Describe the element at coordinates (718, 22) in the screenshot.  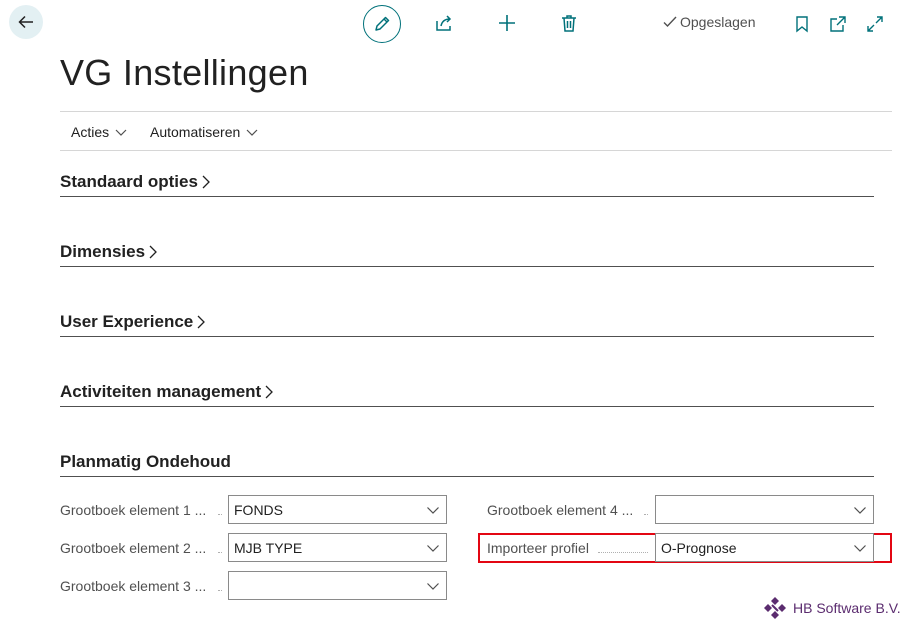
I see `save-status-label: Opgeslagen` at that location.